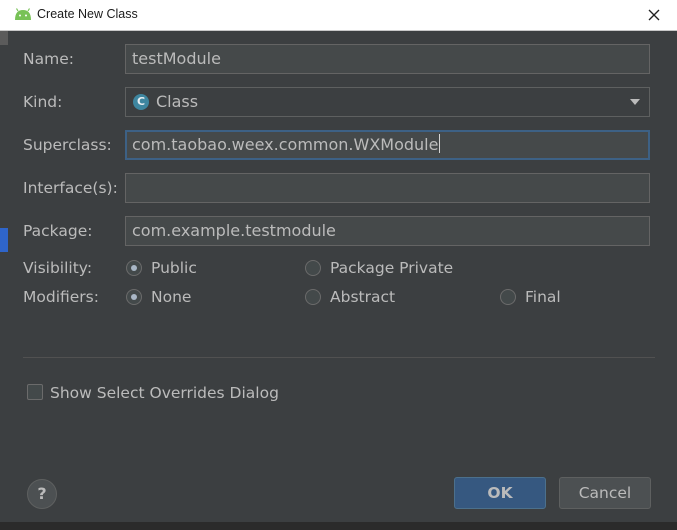 The height and width of the screenshot is (530, 677). Describe the element at coordinates (87, 14) in the screenshot. I see `window-title: Create New Class` at that location.